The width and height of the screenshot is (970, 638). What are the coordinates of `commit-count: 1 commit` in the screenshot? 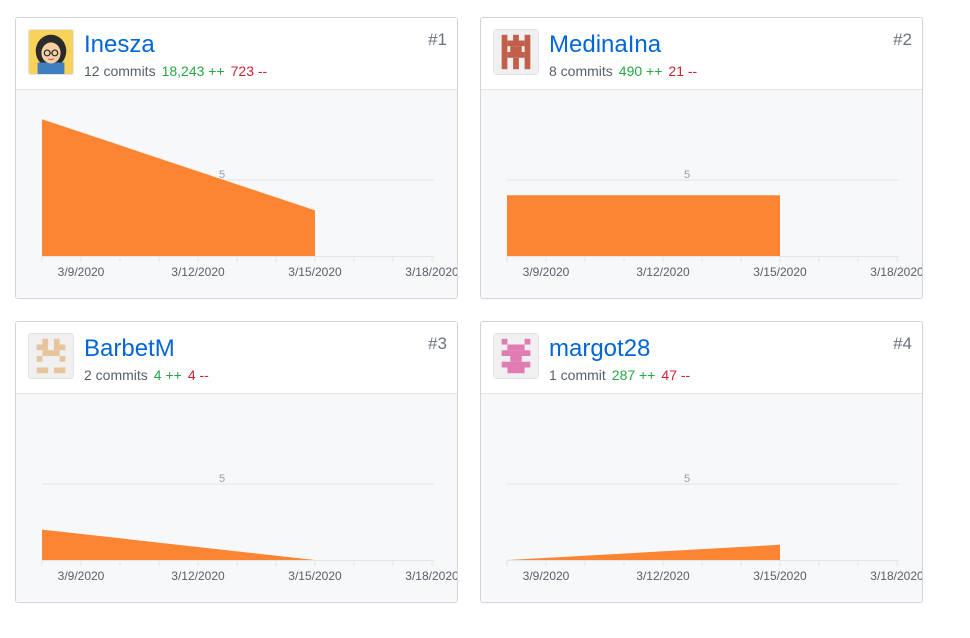 It's located at (577, 375).